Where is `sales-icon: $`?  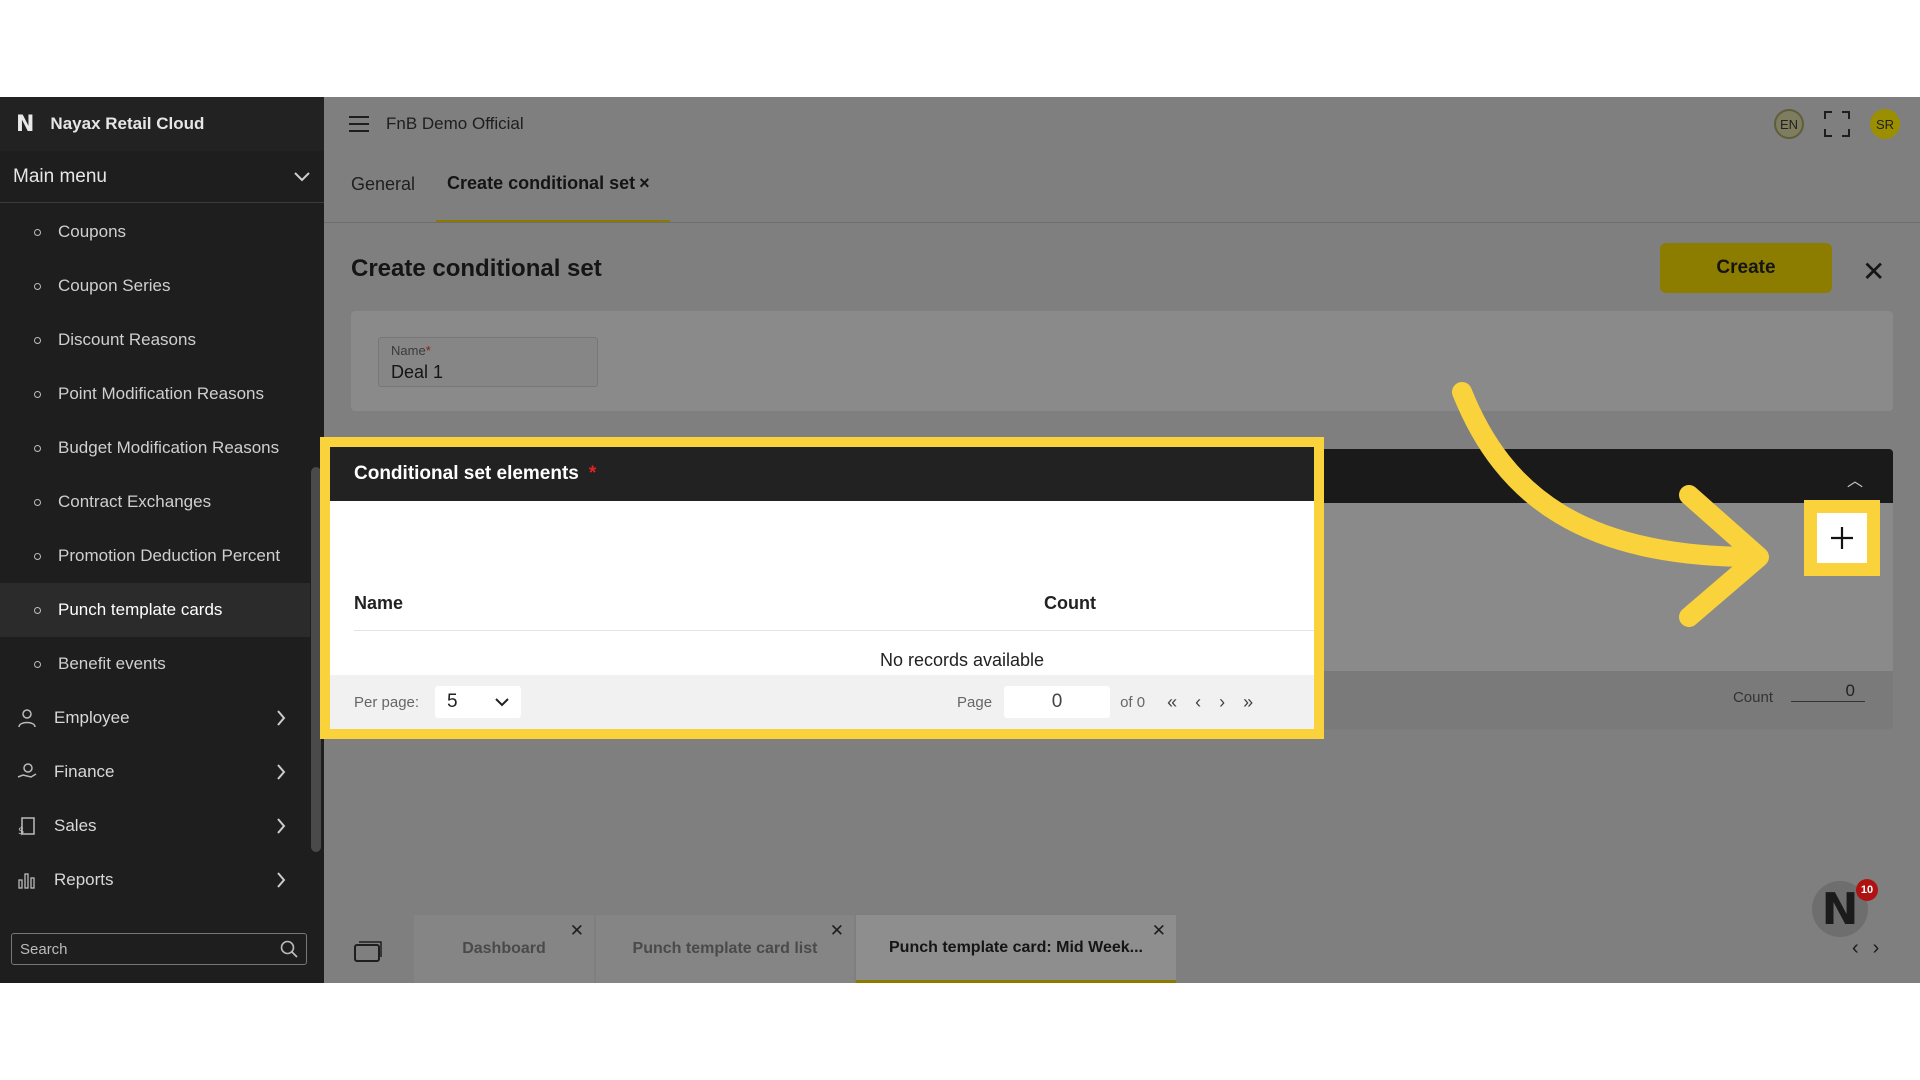
sales-icon: $ is located at coordinates (27, 826).